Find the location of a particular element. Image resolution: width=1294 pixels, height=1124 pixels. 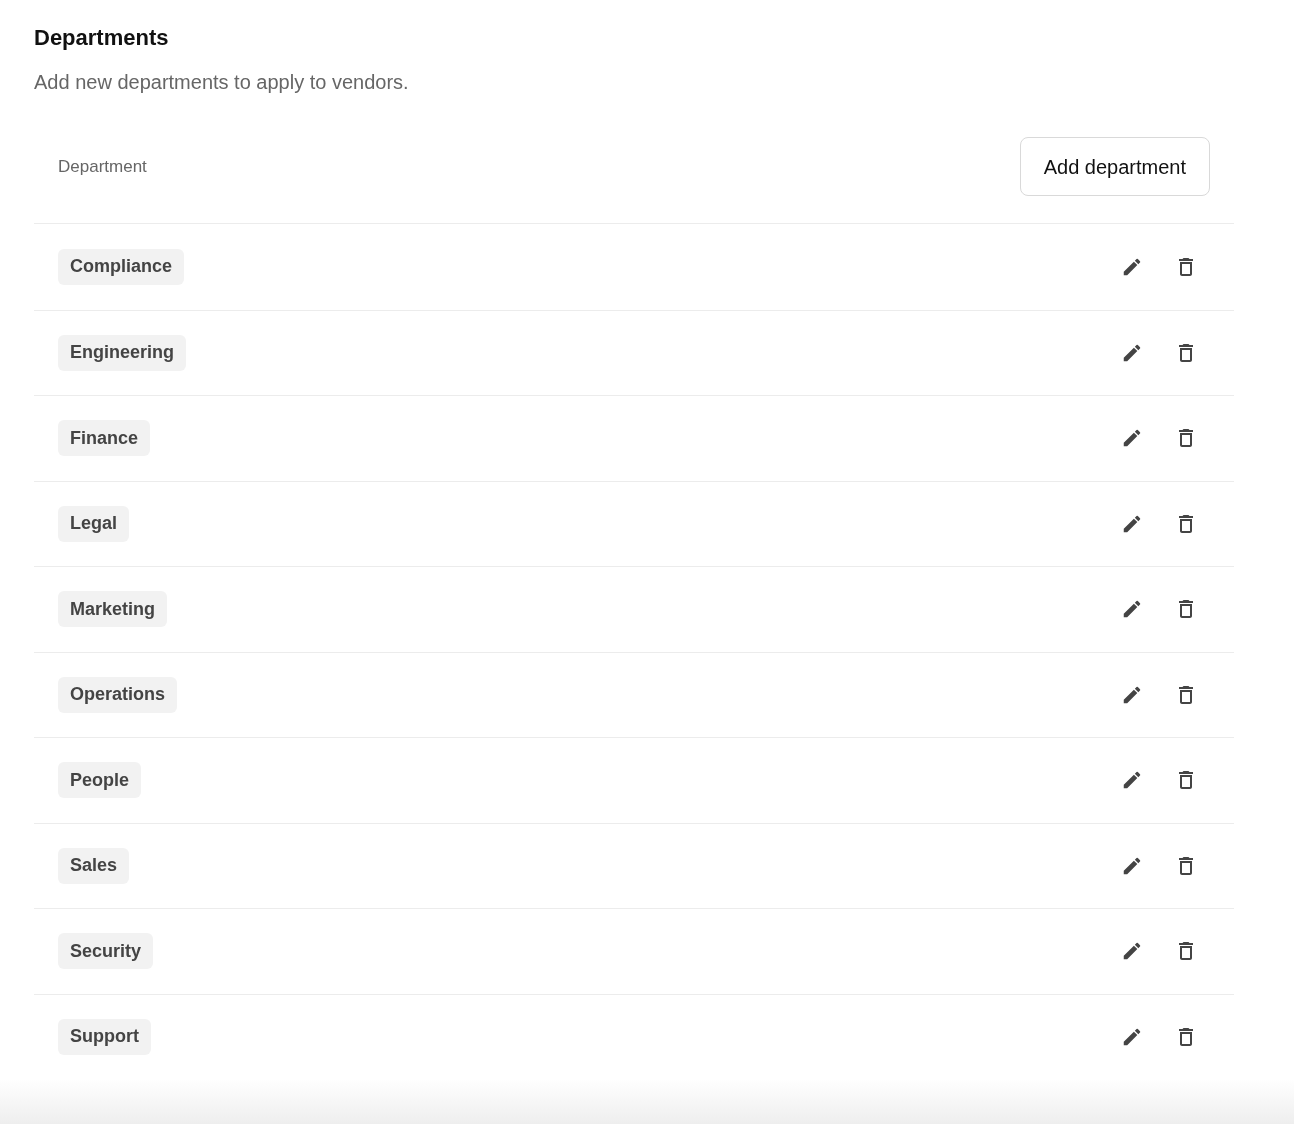

add-department-button: Add department is located at coordinates (1114, 166).